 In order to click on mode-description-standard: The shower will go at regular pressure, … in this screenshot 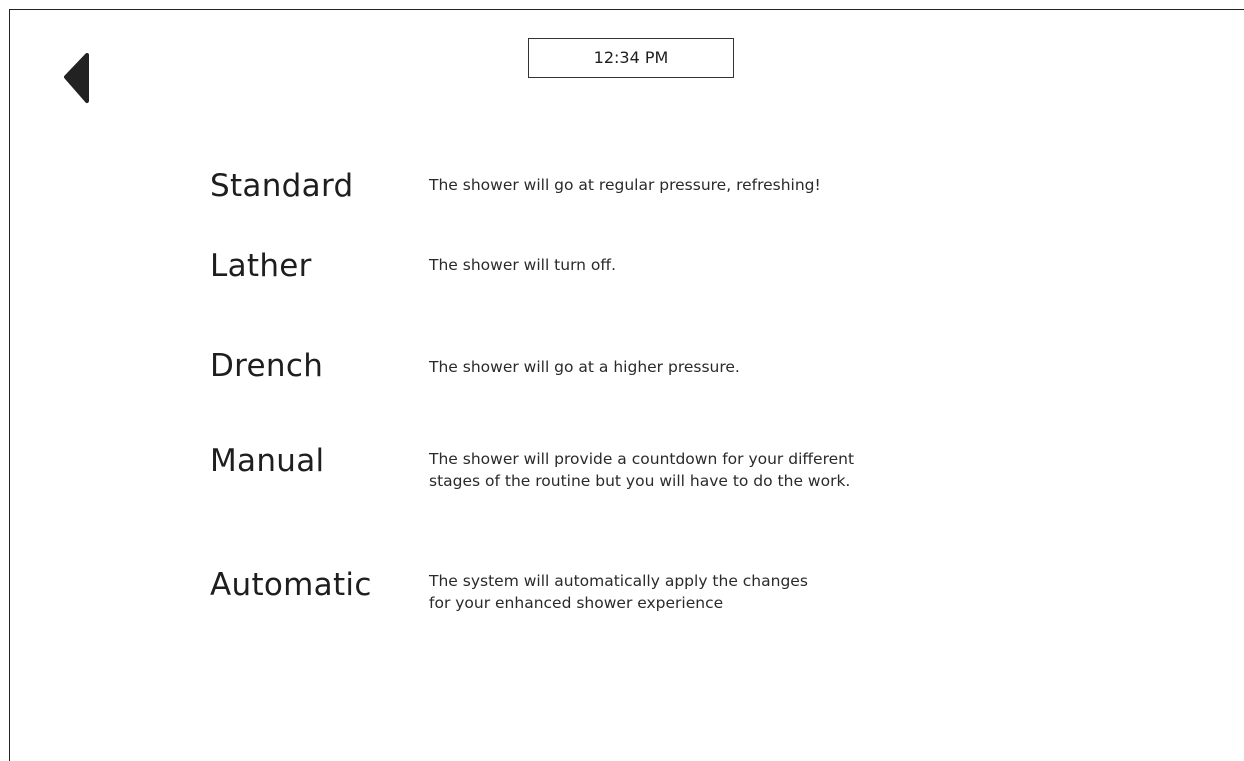, I will do `click(625, 185)`.